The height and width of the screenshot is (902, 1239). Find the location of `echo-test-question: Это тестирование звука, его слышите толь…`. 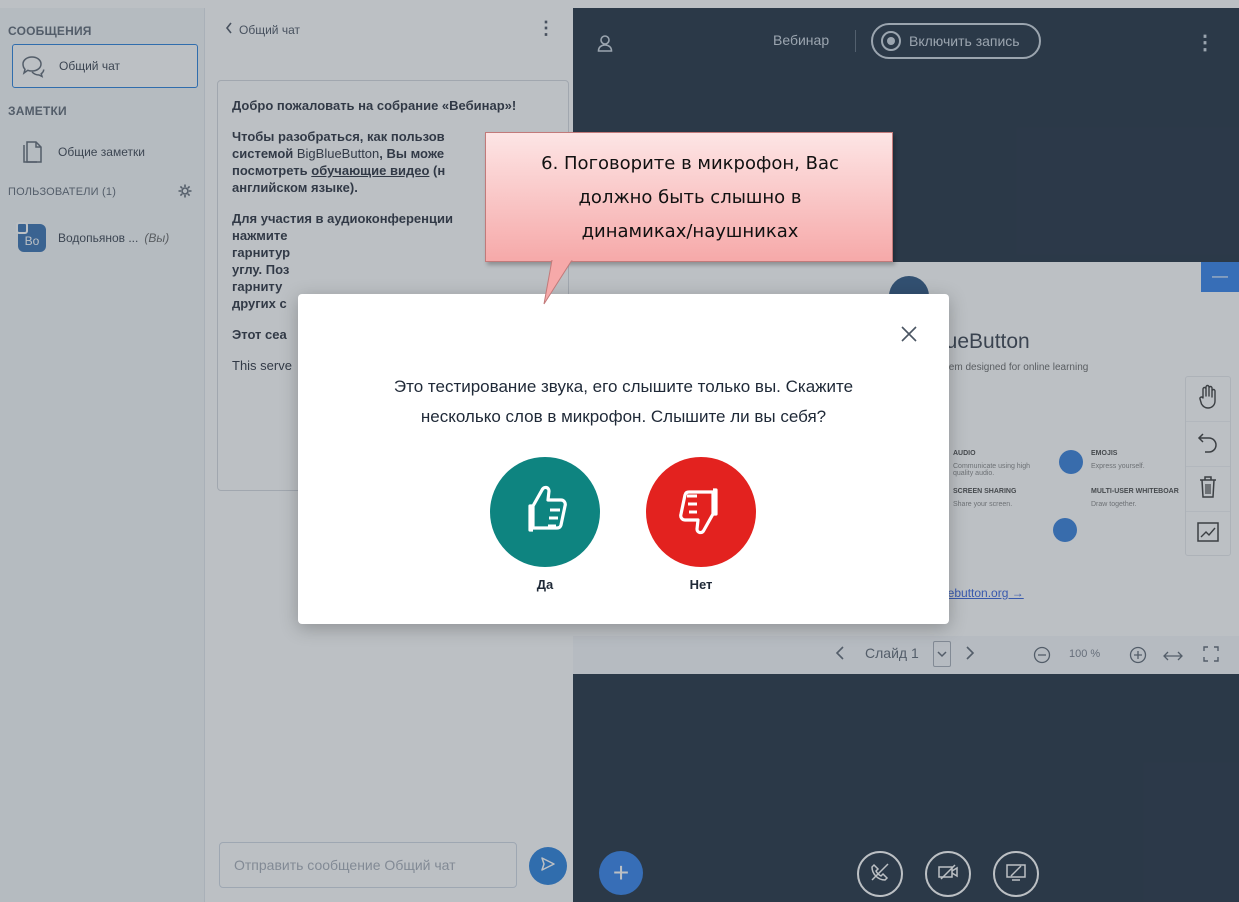

echo-test-question: Это тестирование звука, его слышите толь… is located at coordinates (623, 401).